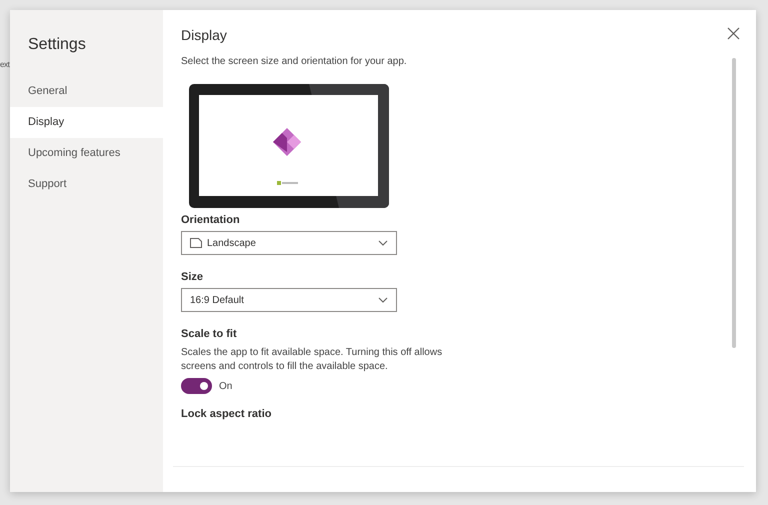  I want to click on setting-description: Scales the app to fit available space. Turning this off allows screens and controls to fill the available space., so click(312, 360).